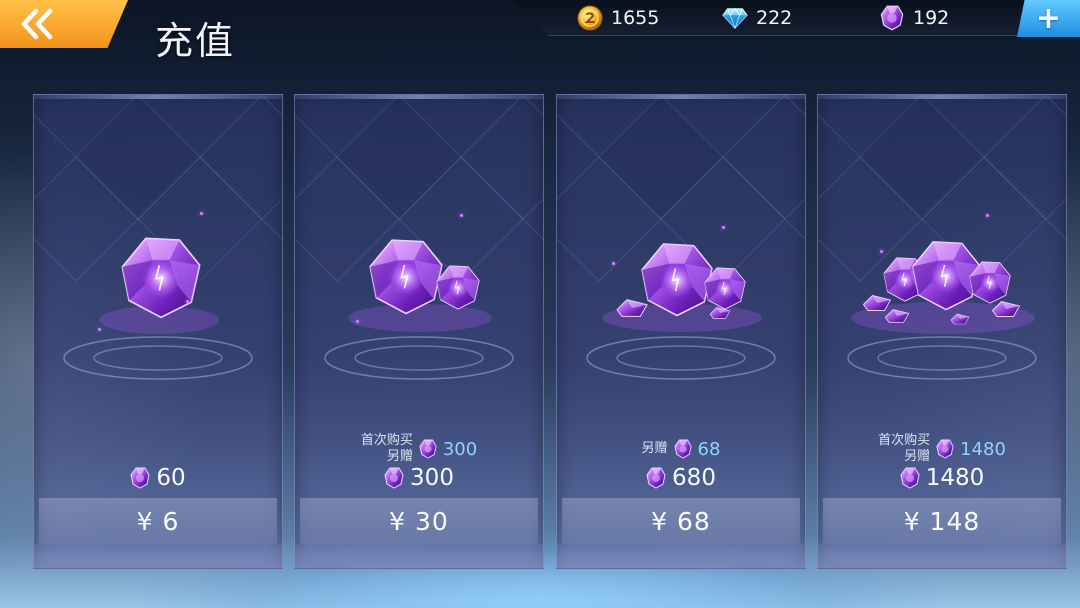 This screenshot has height=608, width=1080. What do you see at coordinates (432, 478) in the screenshot?
I see `amount-value: 300` at bounding box center [432, 478].